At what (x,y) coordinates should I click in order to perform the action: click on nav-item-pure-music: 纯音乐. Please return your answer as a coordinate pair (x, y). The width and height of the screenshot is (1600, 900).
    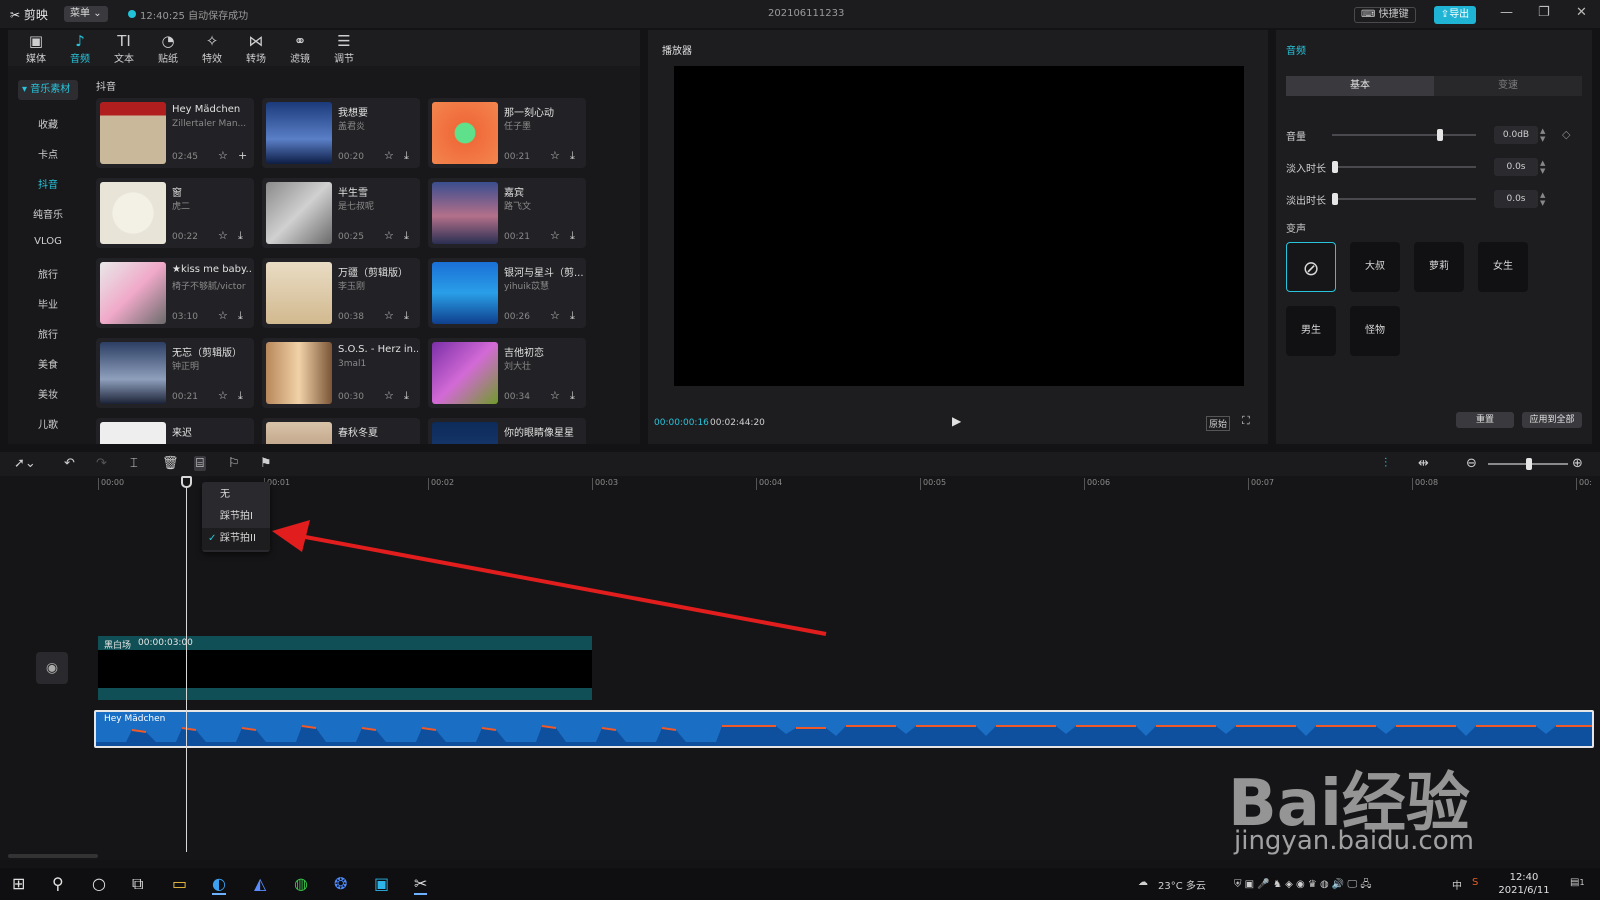
    Looking at the image, I should click on (48, 213).